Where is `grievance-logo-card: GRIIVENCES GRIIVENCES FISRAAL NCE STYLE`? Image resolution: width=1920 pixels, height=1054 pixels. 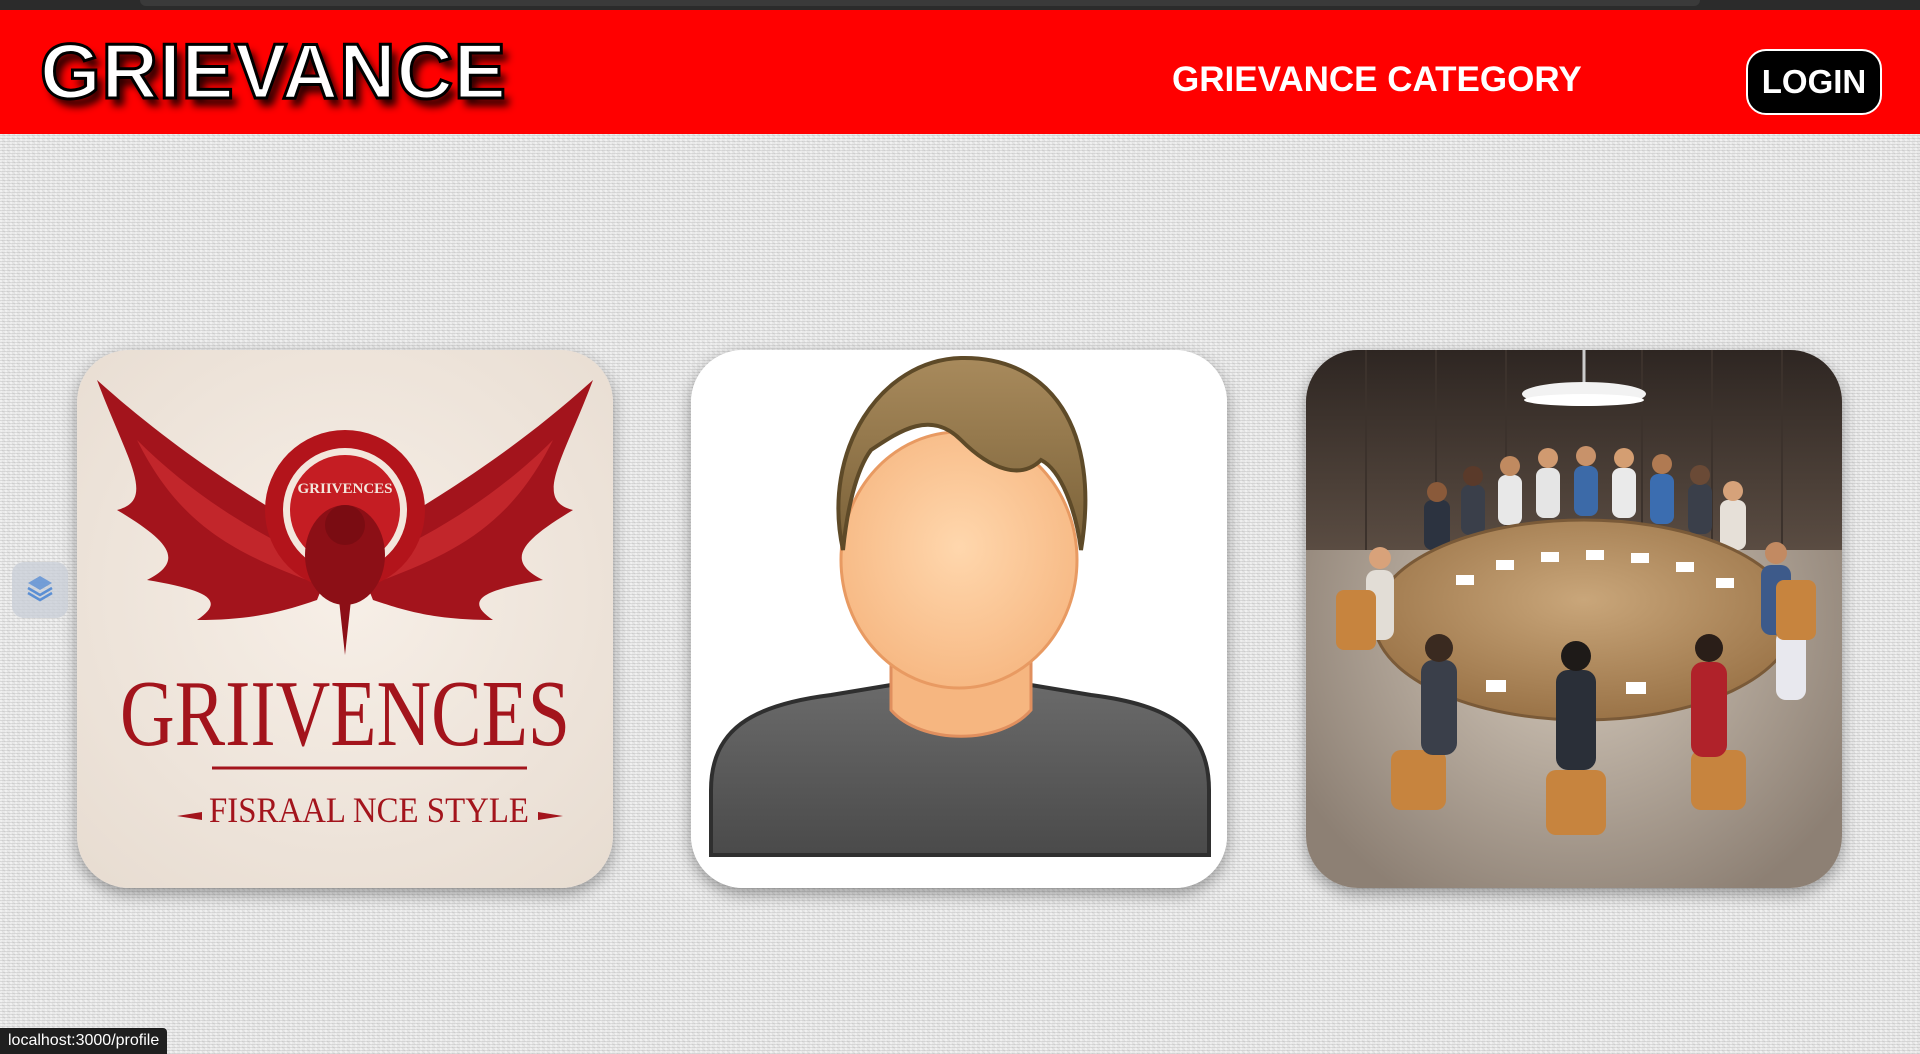 grievance-logo-card: GRIIVENCES GRIIVENCES FISRAAL NCE STYLE is located at coordinates (345, 619).